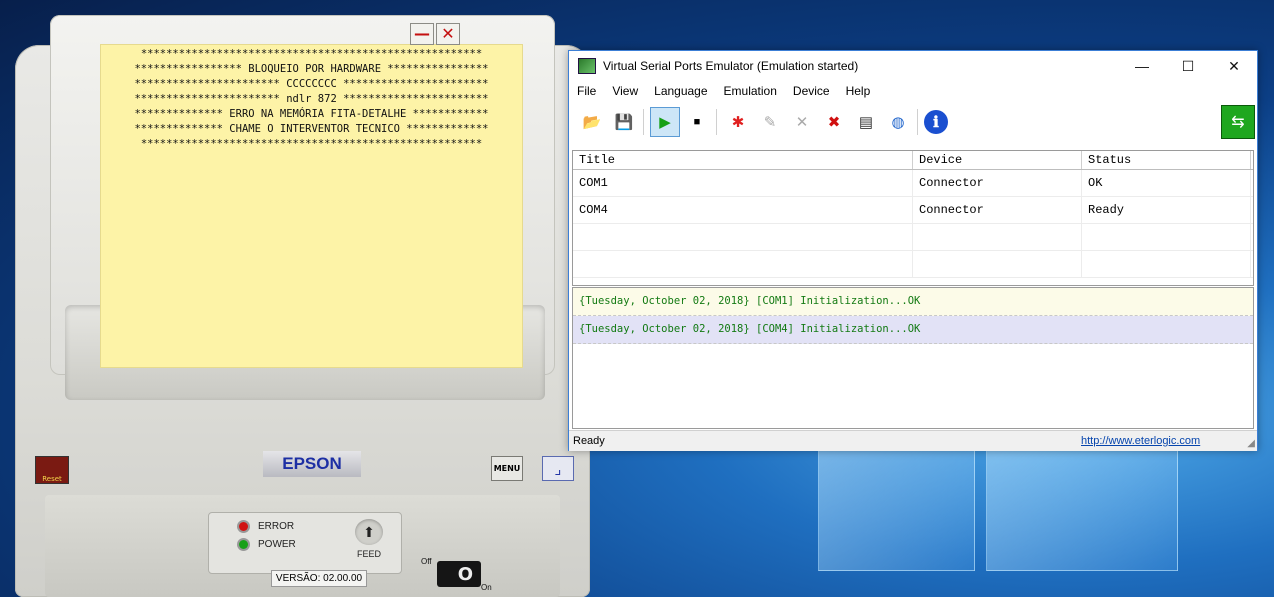 The width and height of the screenshot is (1274, 597). Describe the element at coordinates (913, 91) in the screenshot. I see `menu-bar: File View Language Emulation Device Help` at that location.